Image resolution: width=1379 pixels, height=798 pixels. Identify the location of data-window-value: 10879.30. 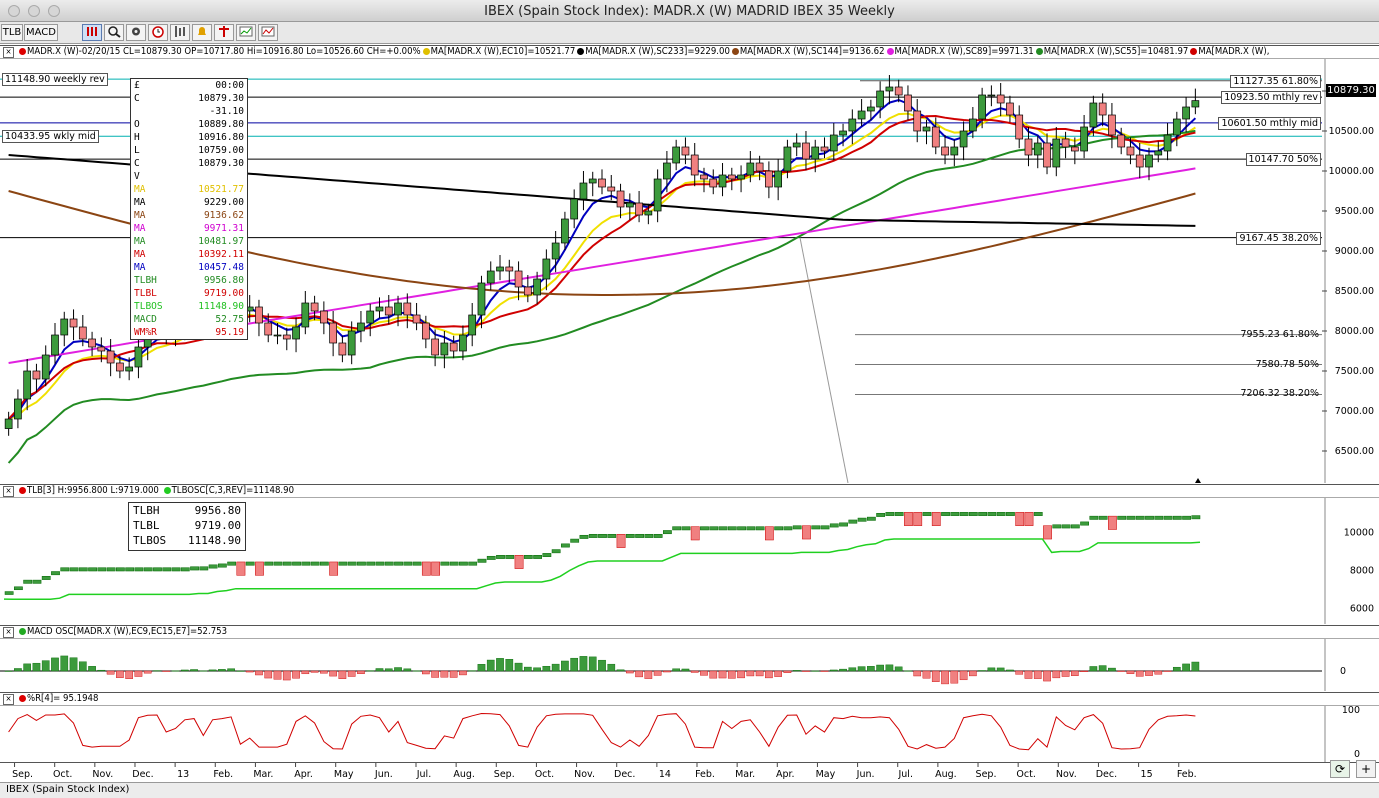
(221, 98).